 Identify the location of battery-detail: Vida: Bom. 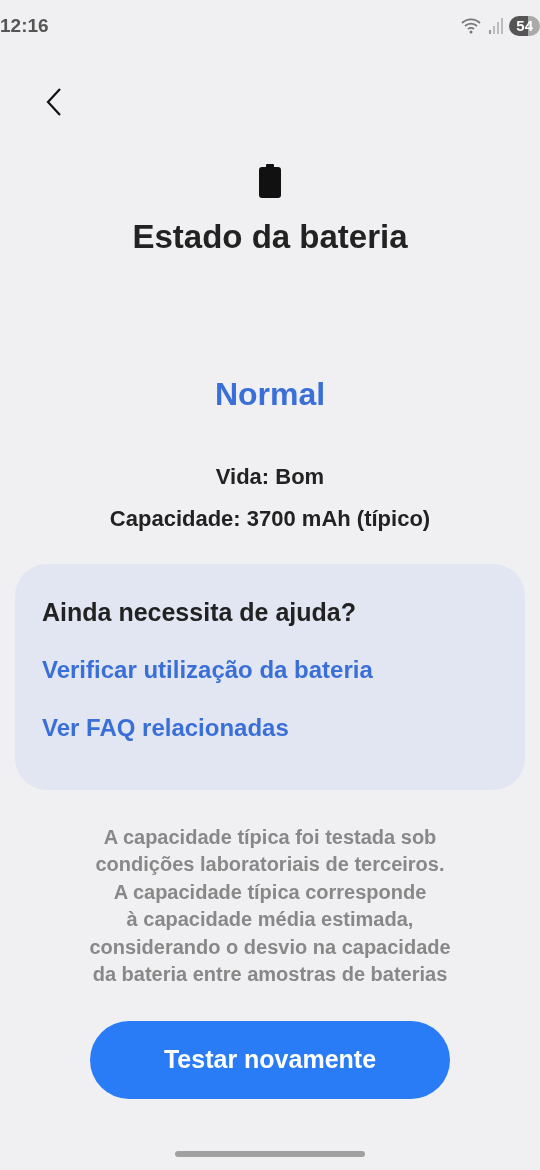
(270, 476).